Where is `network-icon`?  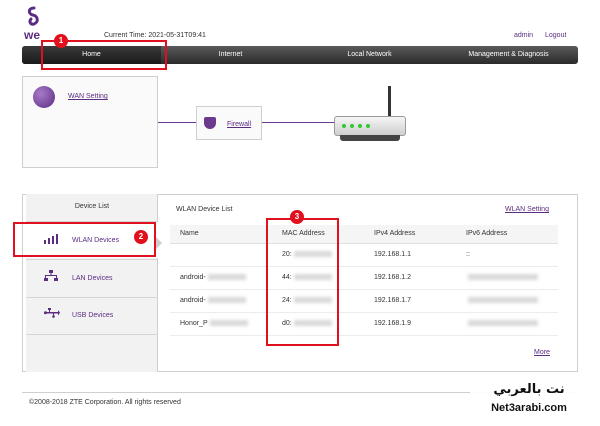 network-icon is located at coordinates (51, 277).